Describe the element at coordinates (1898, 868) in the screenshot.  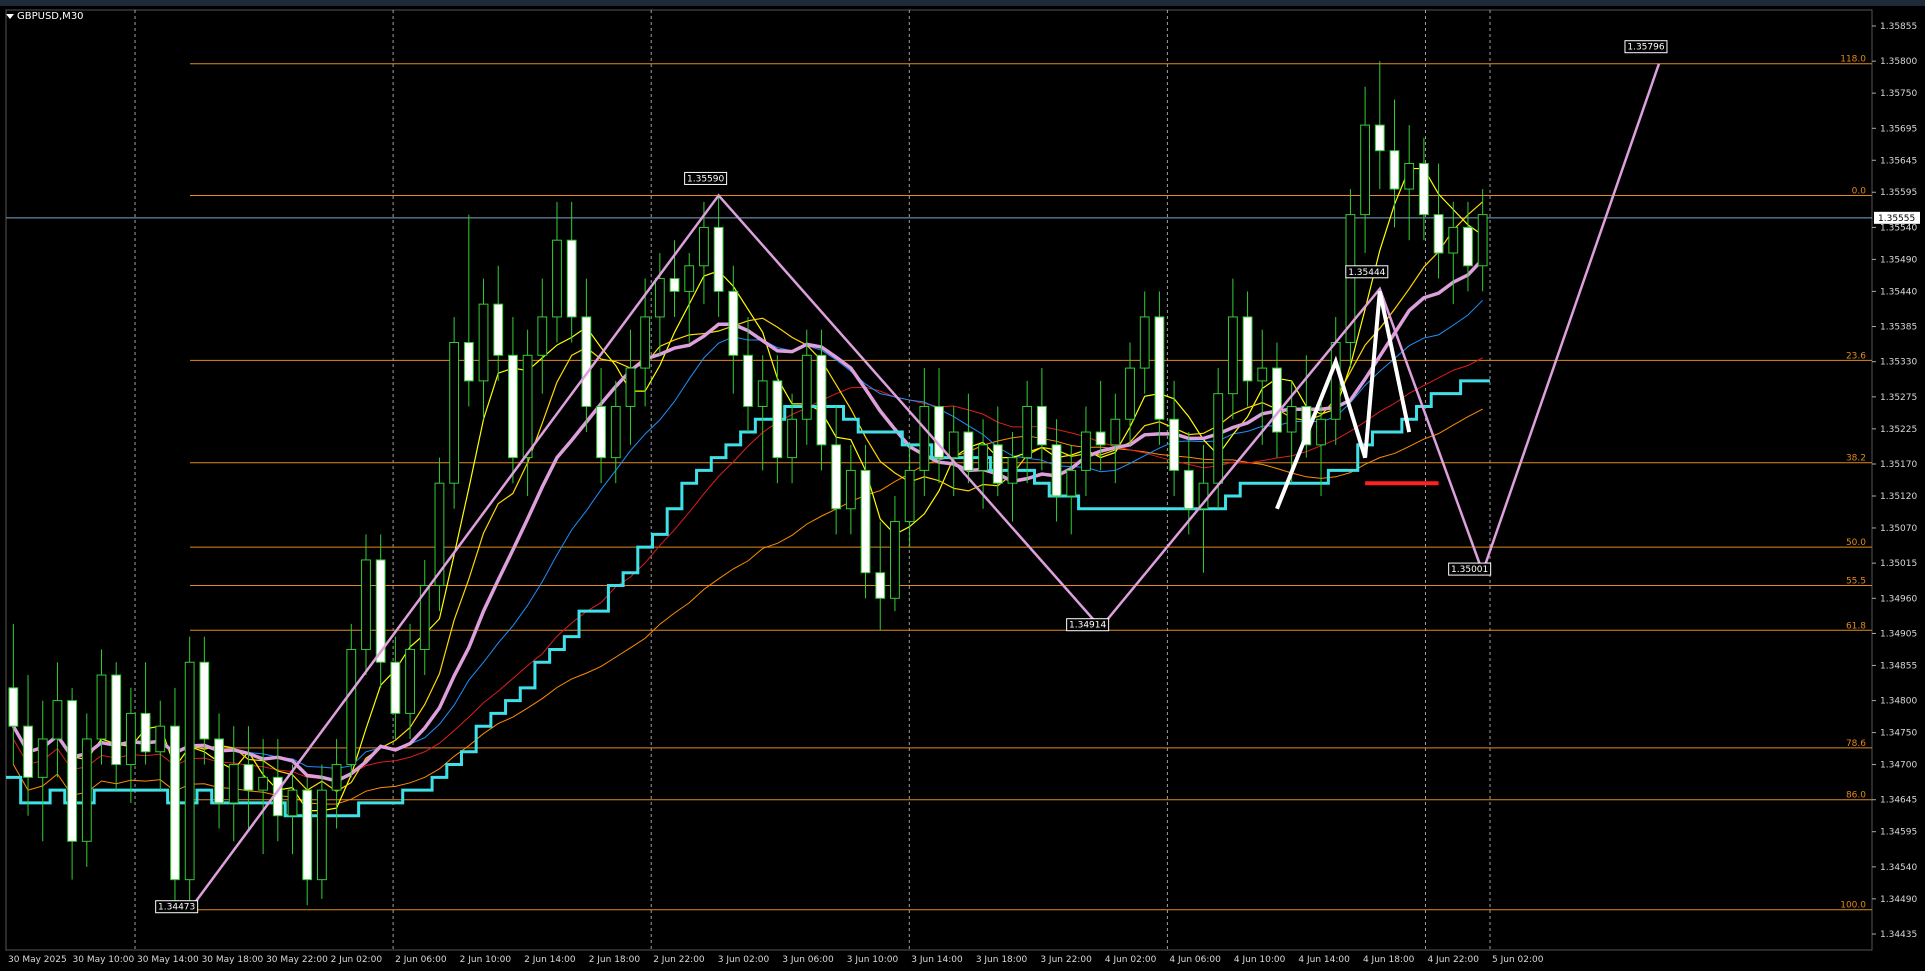
I see `y-axis-label: 1.34540` at that location.